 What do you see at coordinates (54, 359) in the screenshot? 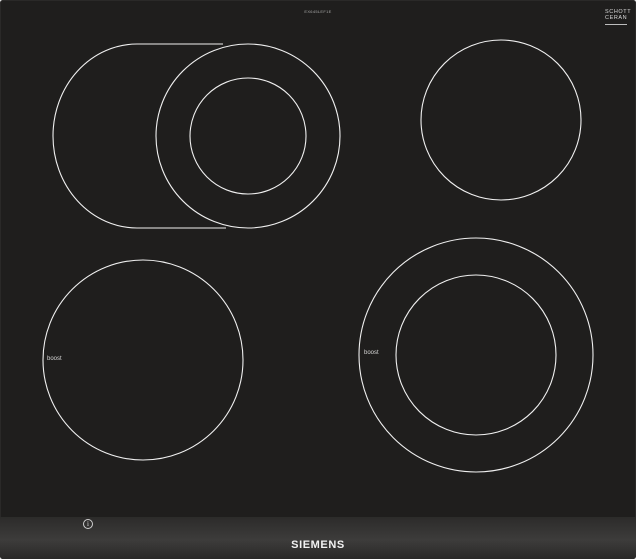
I see `front-left-boost-label: boost` at bounding box center [54, 359].